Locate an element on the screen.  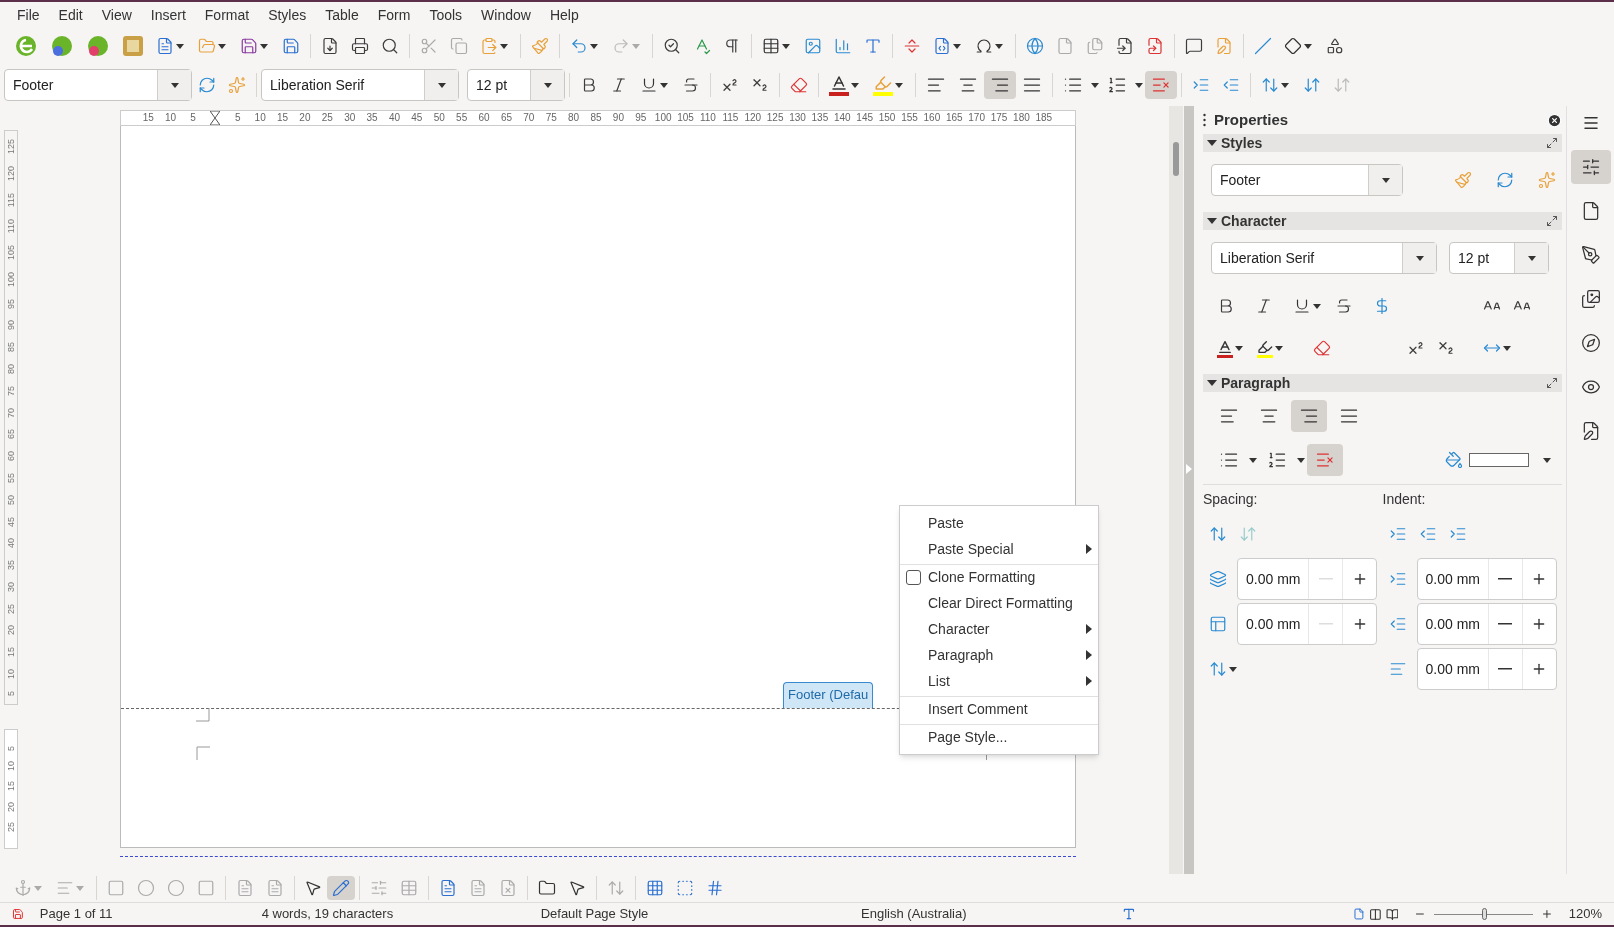
highlight-icon is located at coordinates (1265, 348).